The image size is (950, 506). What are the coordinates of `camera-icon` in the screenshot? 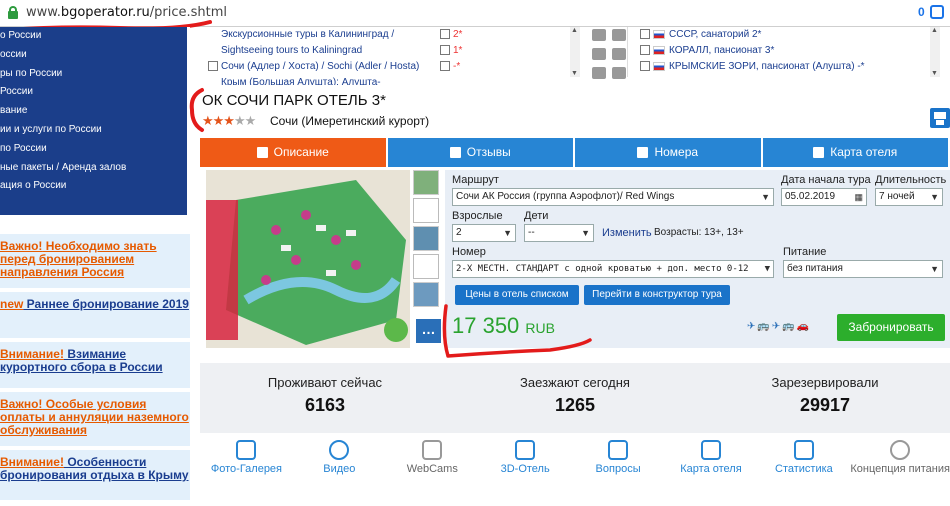 It's located at (246, 450).